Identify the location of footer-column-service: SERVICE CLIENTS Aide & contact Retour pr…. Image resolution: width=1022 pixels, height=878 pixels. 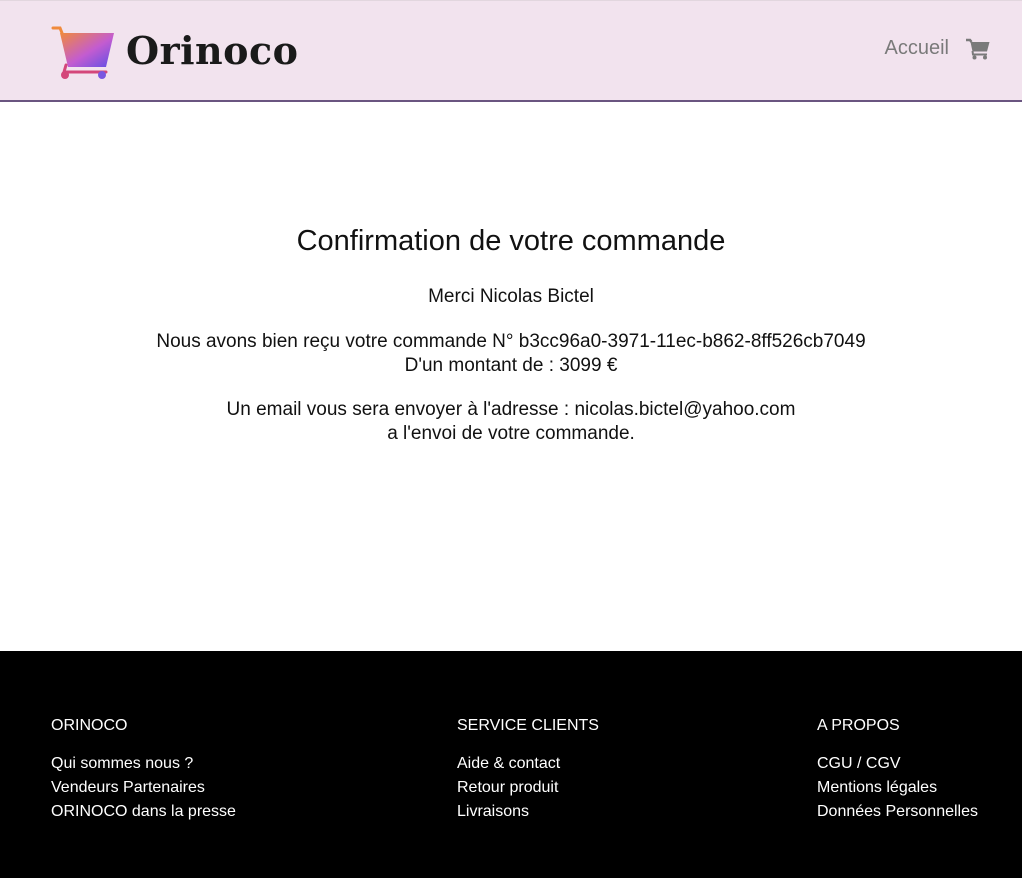
(528, 770).